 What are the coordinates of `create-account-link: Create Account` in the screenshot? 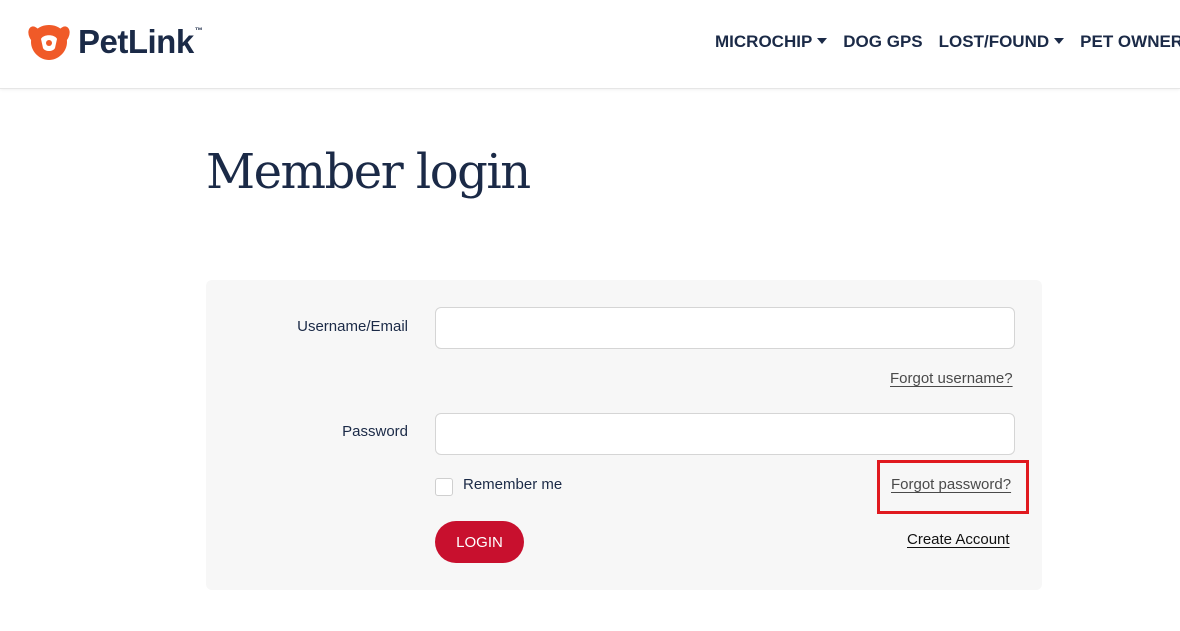 It's located at (958, 539).